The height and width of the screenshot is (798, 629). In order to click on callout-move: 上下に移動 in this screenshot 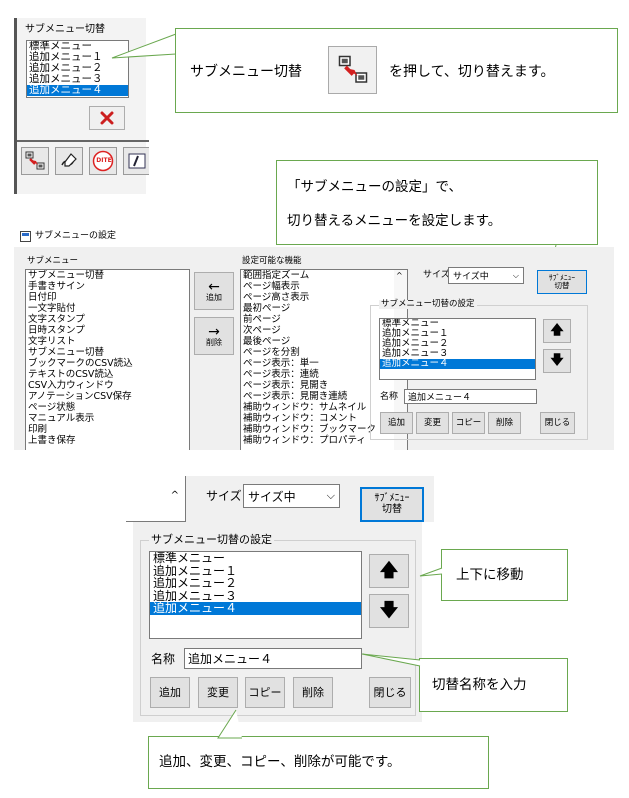, I will do `click(504, 575)`.